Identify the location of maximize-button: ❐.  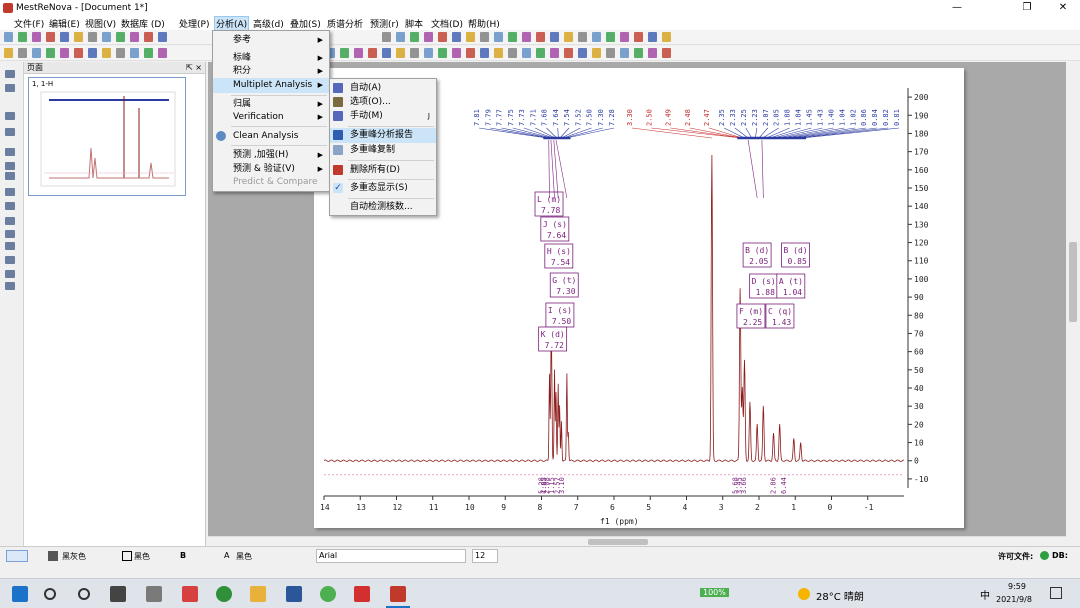
(1027, 7).